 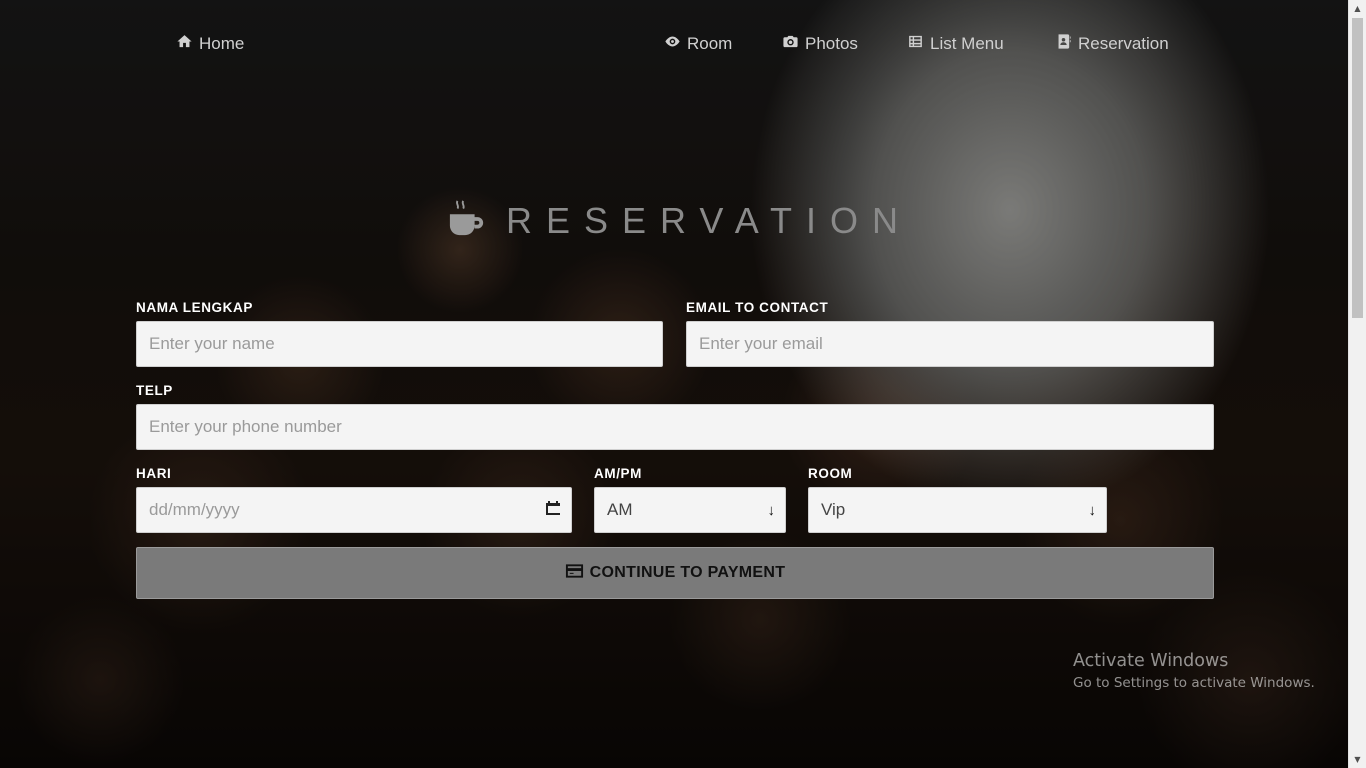 I want to click on page-header: RESERVATION, so click(x=680, y=221).